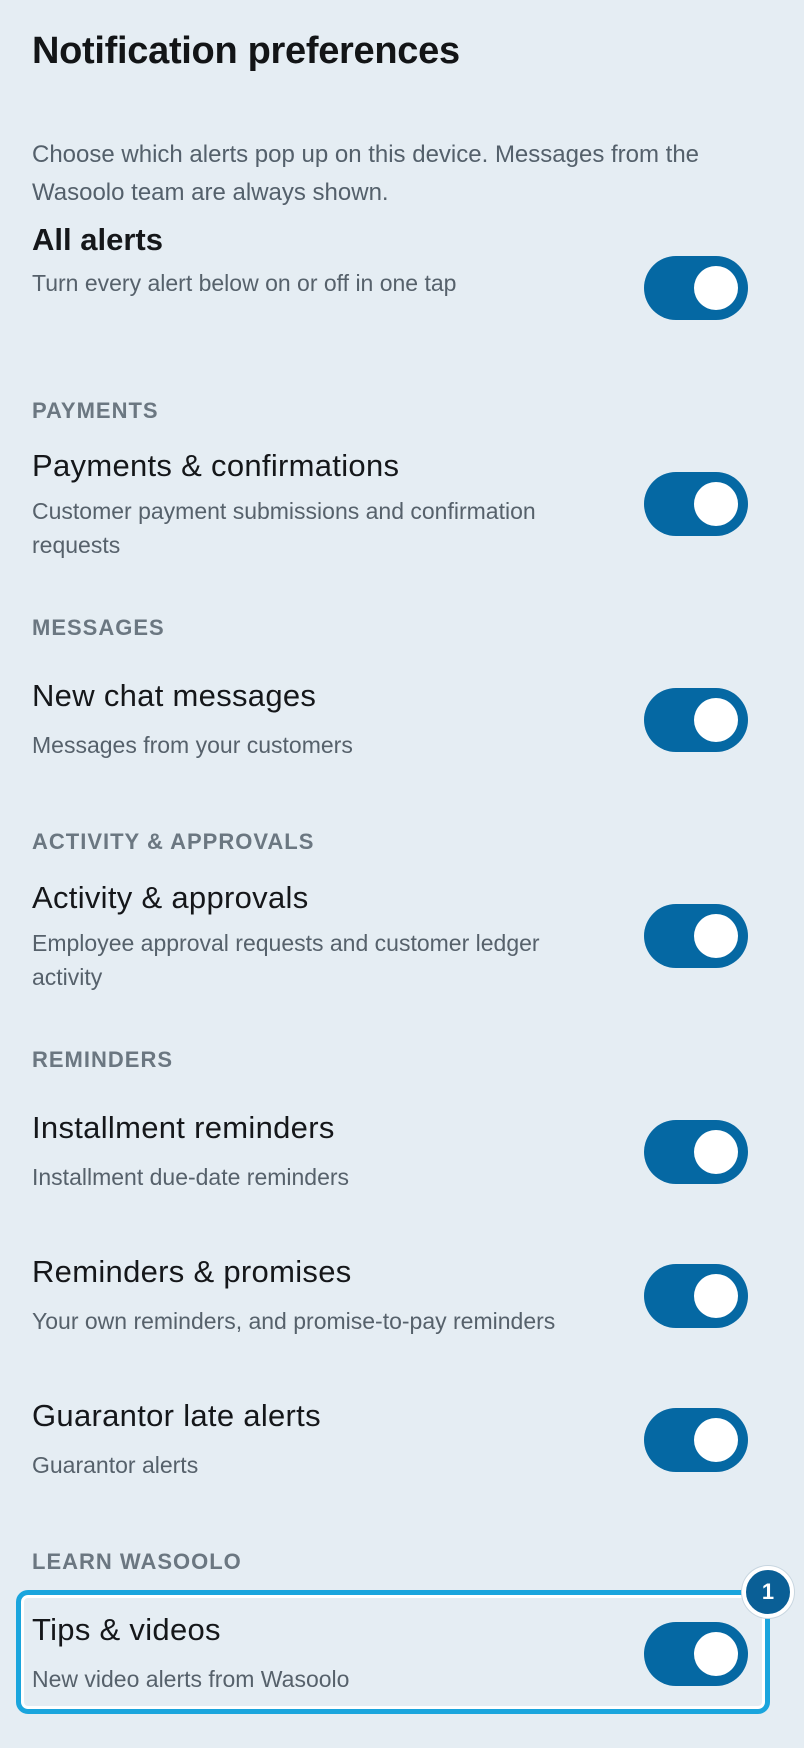 This screenshot has width=804, height=1748. What do you see at coordinates (768, 1592) in the screenshot?
I see `annotation-marker-badge: 1` at bounding box center [768, 1592].